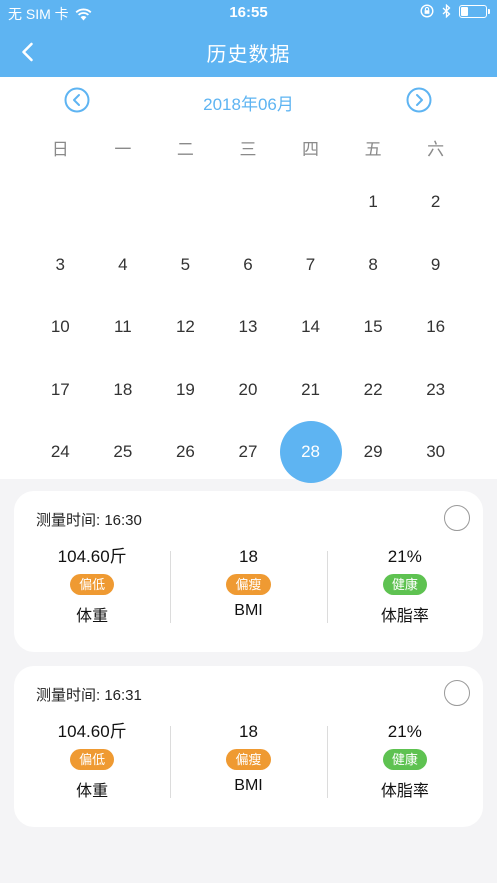  I want to click on calendar-day-number: 23, so click(436, 389).